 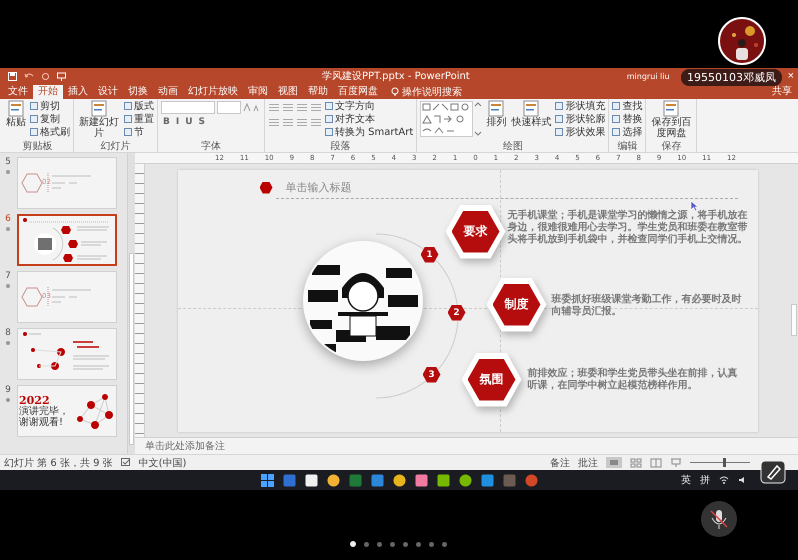 What do you see at coordinates (791, 76) in the screenshot?
I see `close-button: ×` at bounding box center [791, 76].